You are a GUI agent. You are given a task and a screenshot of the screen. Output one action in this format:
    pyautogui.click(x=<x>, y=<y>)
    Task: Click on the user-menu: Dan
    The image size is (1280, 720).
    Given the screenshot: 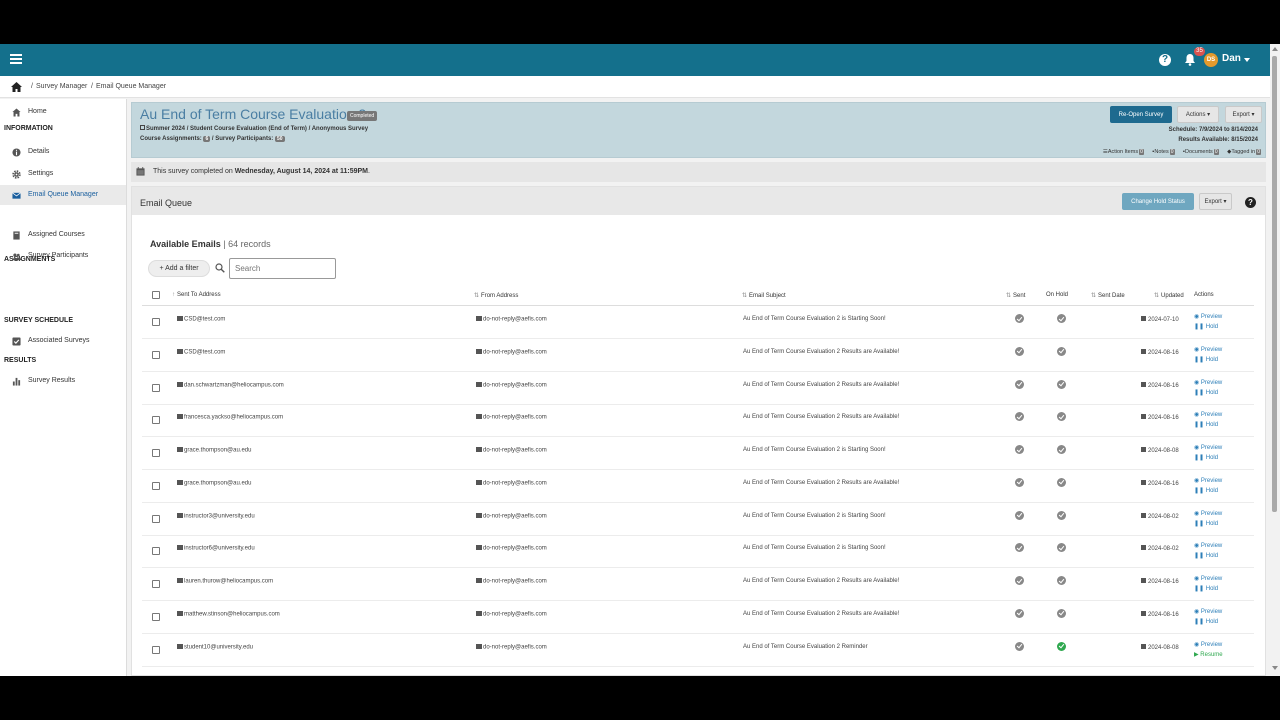 What is the action you would take?
    pyautogui.click(x=1231, y=58)
    